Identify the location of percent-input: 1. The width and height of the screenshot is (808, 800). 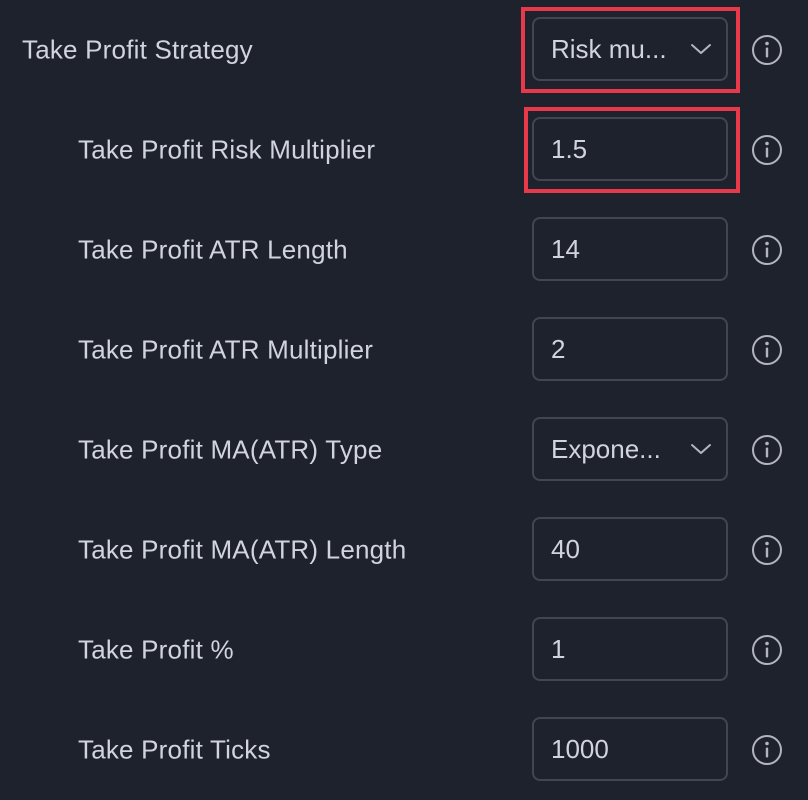
(630, 649).